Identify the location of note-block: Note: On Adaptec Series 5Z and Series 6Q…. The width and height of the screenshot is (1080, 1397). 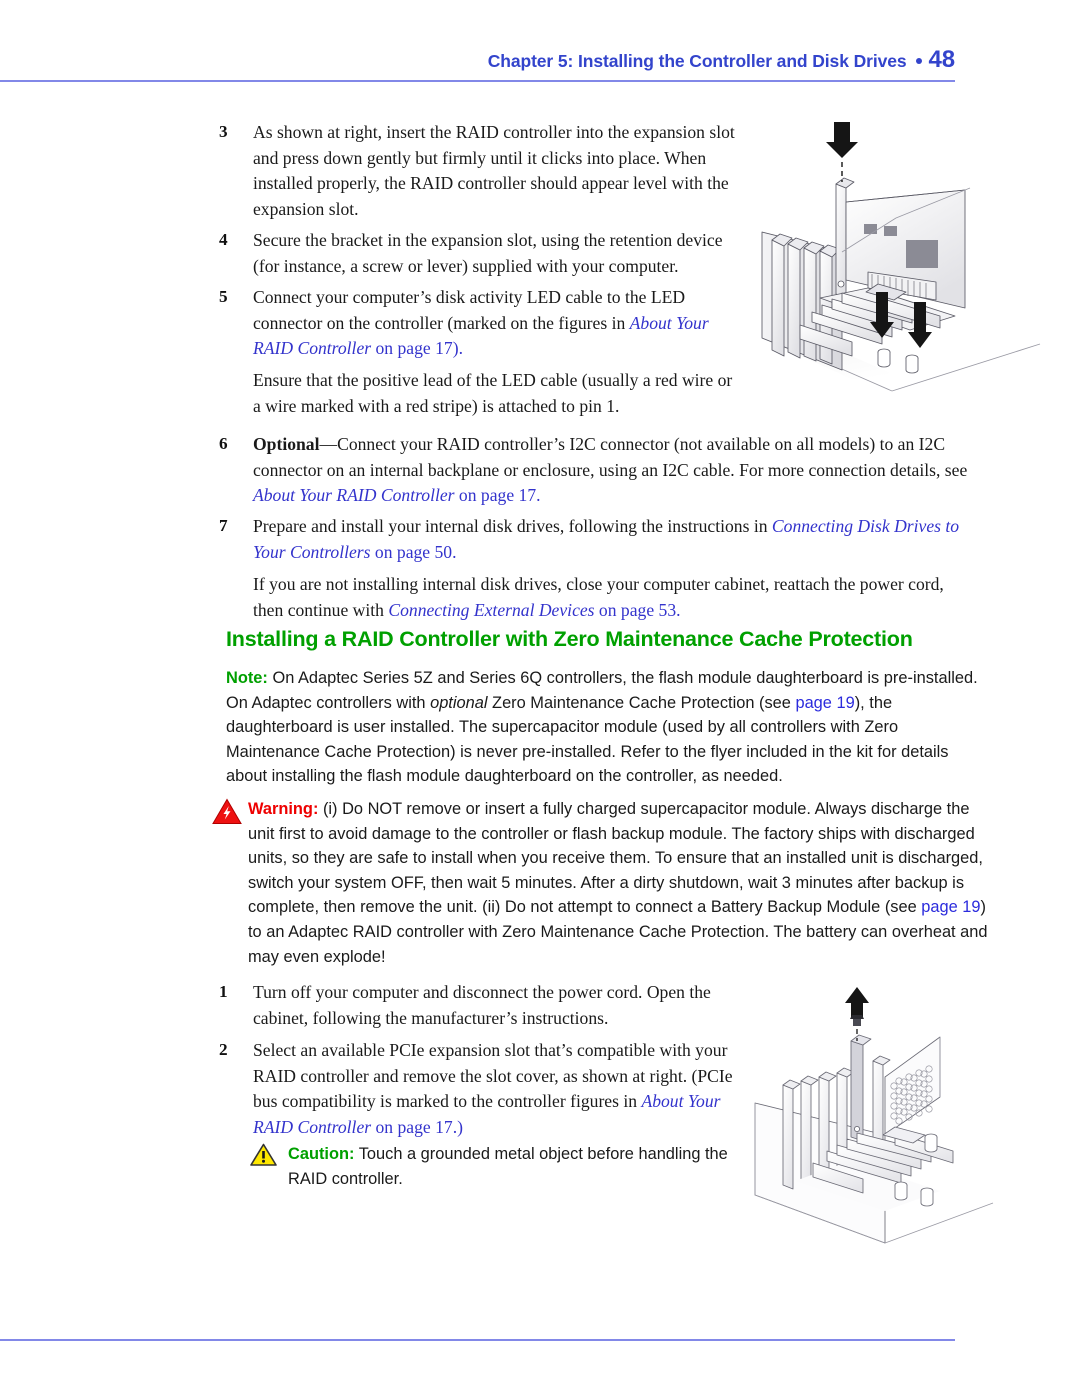
(609, 727).